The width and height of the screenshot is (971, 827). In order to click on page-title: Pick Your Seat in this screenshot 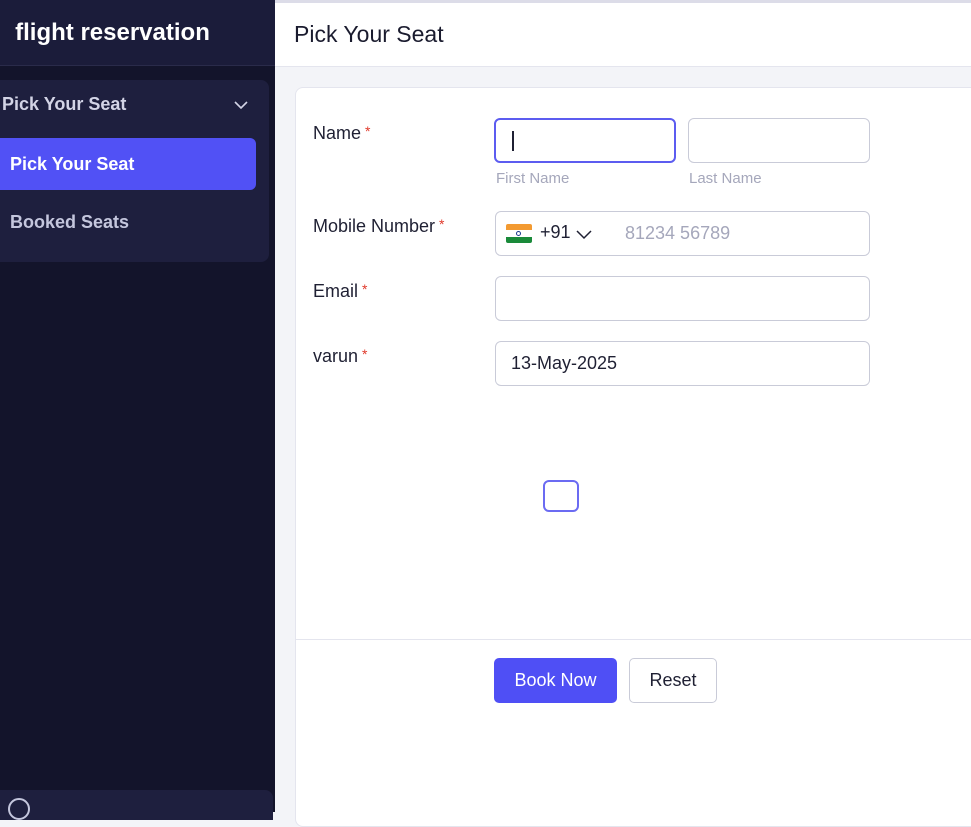, I will do `click(369, 34)`.